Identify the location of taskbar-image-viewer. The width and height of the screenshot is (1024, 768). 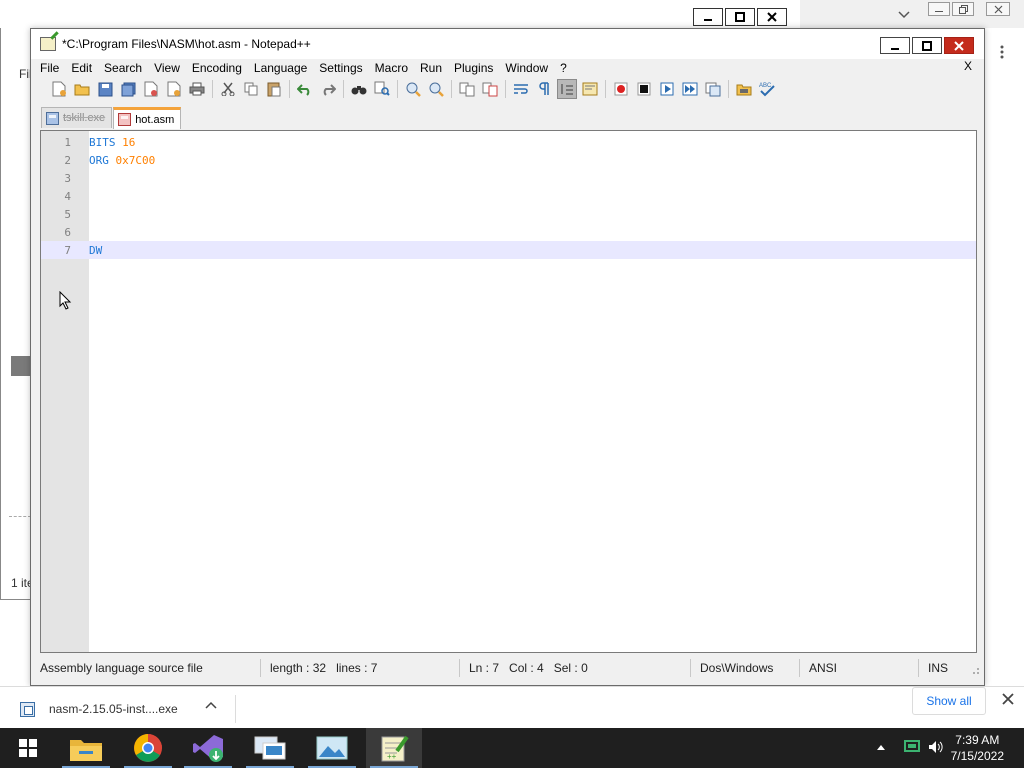
(332, 748).